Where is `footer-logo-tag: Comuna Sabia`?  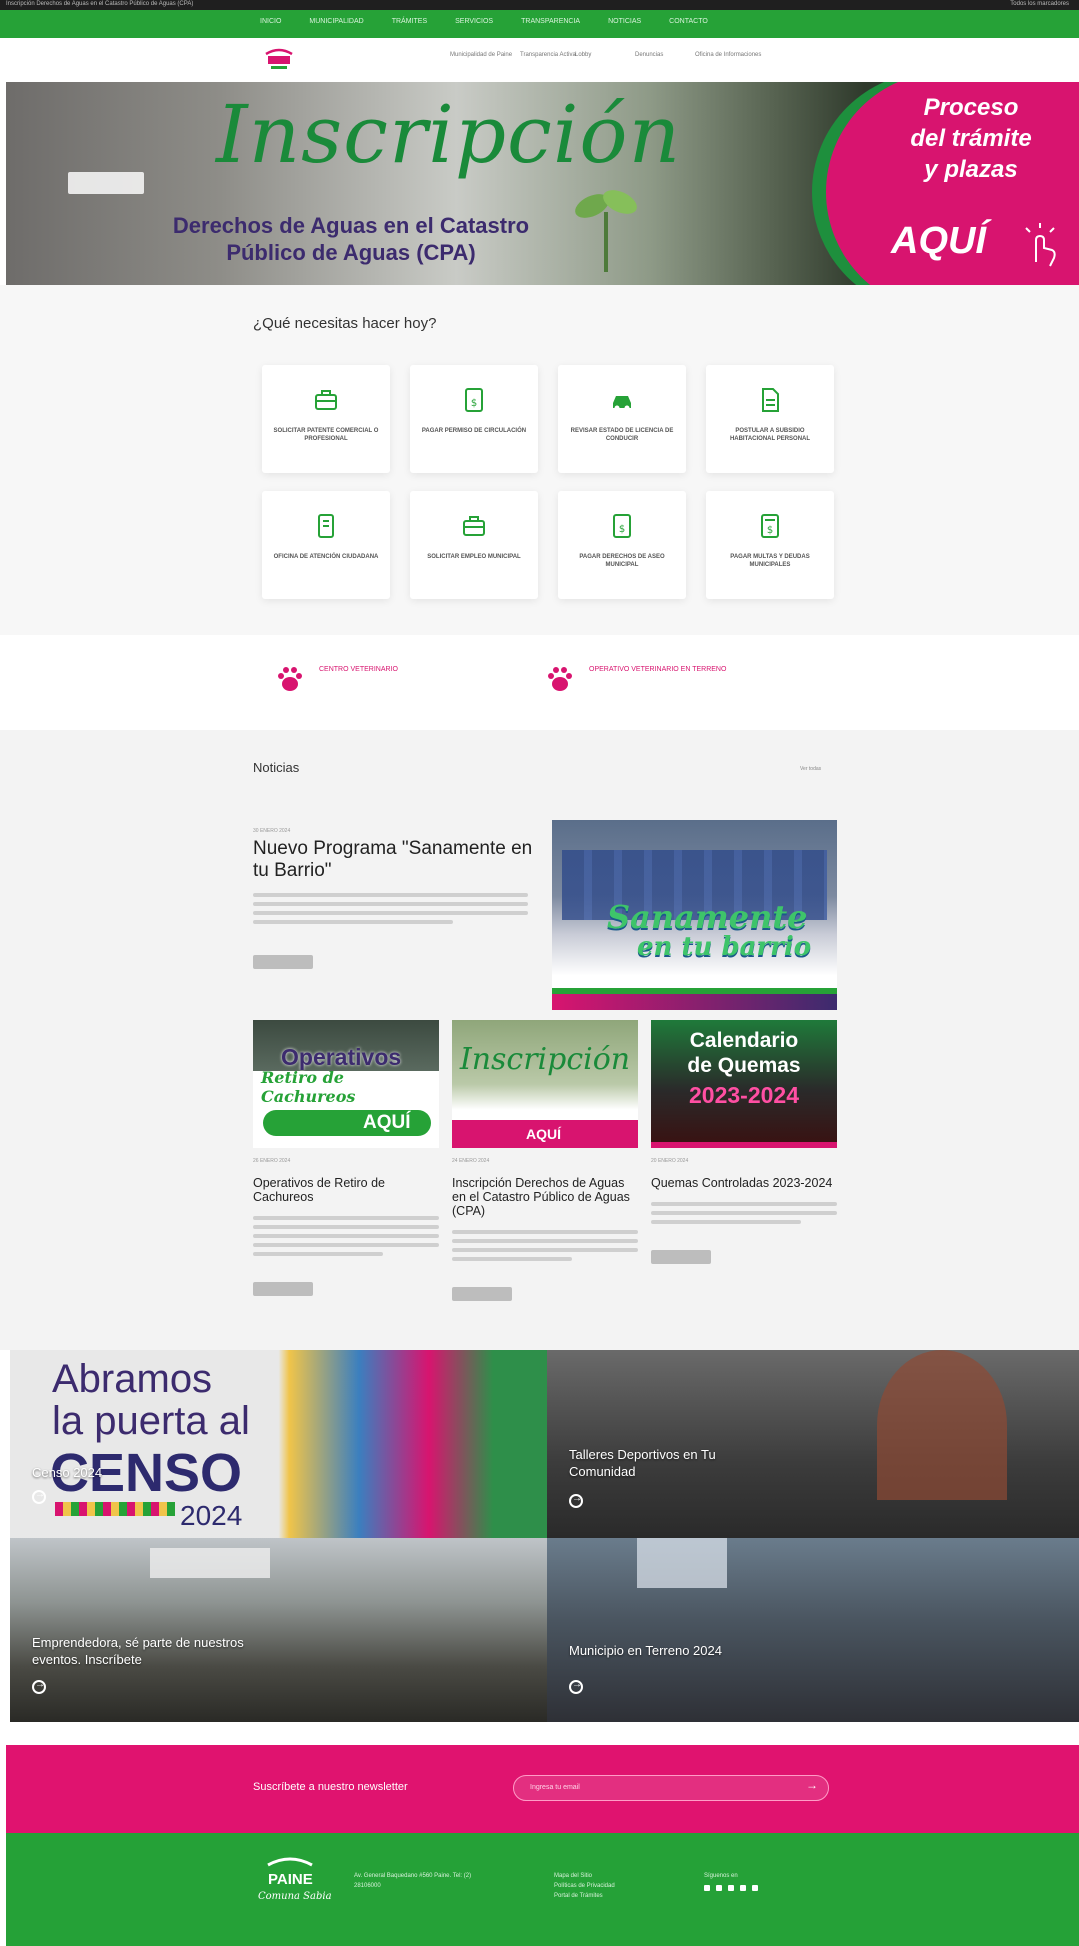 footer-logo-tag: Comuna Sabia is located at coordinates (295, 1896).